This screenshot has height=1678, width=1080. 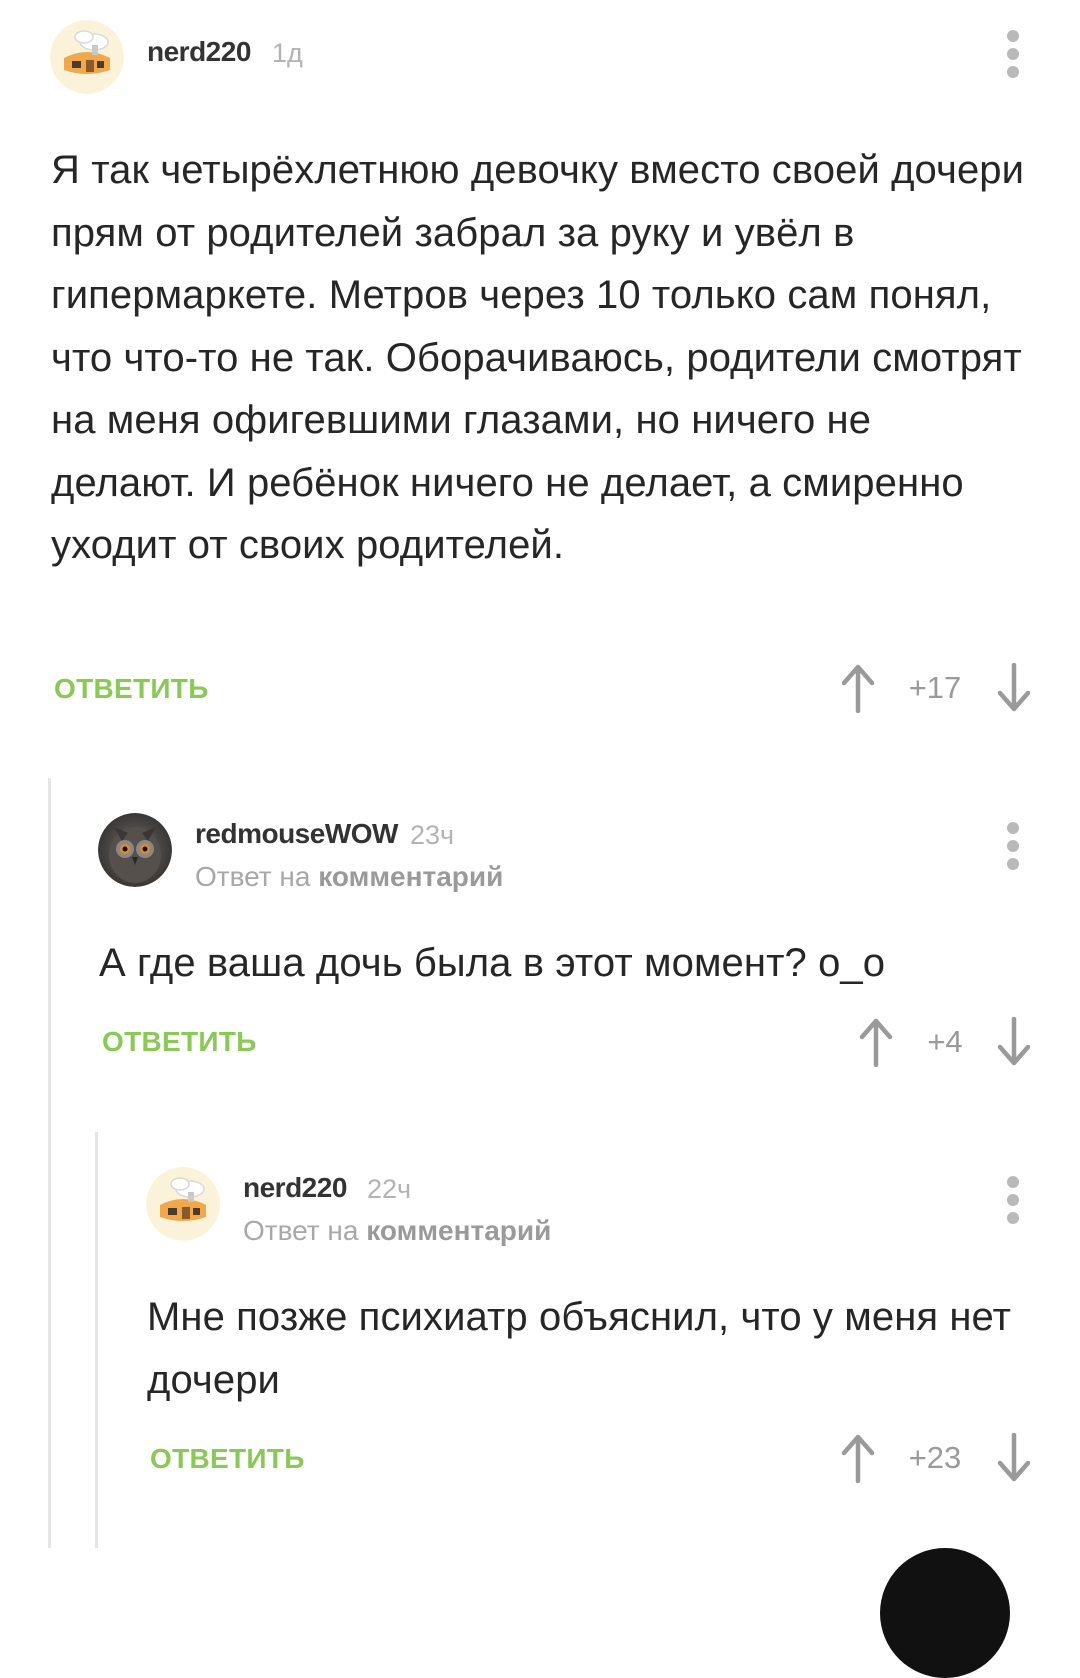 I want to click on comment-time: 22ч, so click(x=389, y=1189).